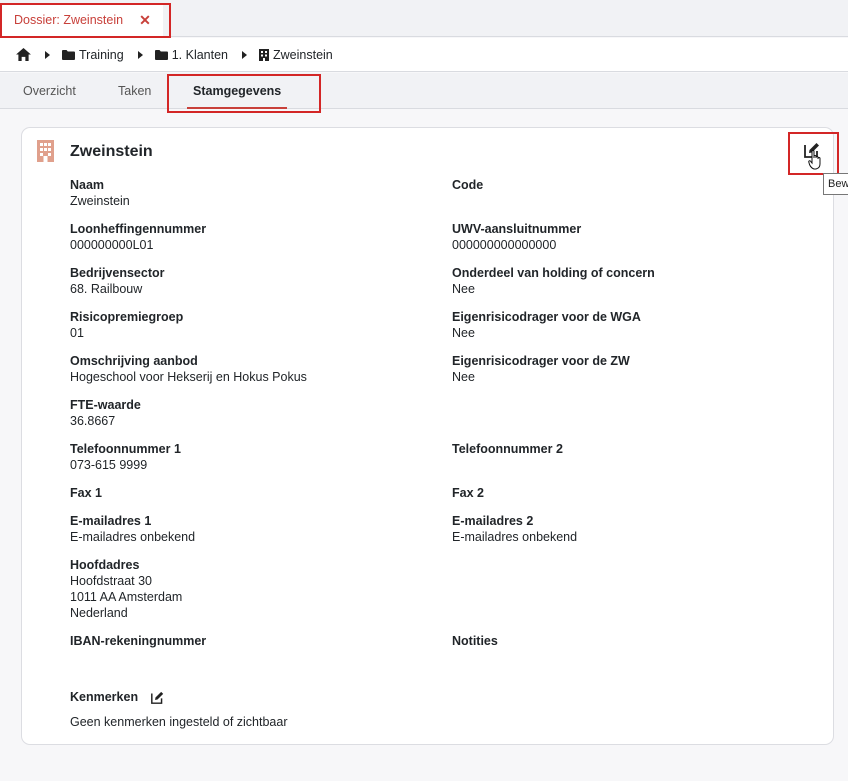 The image size is (848, 781). Describe the element at coordinates (104, 697) in the screenshot. I see `kenmerken-label: Kenmerken` at that location.